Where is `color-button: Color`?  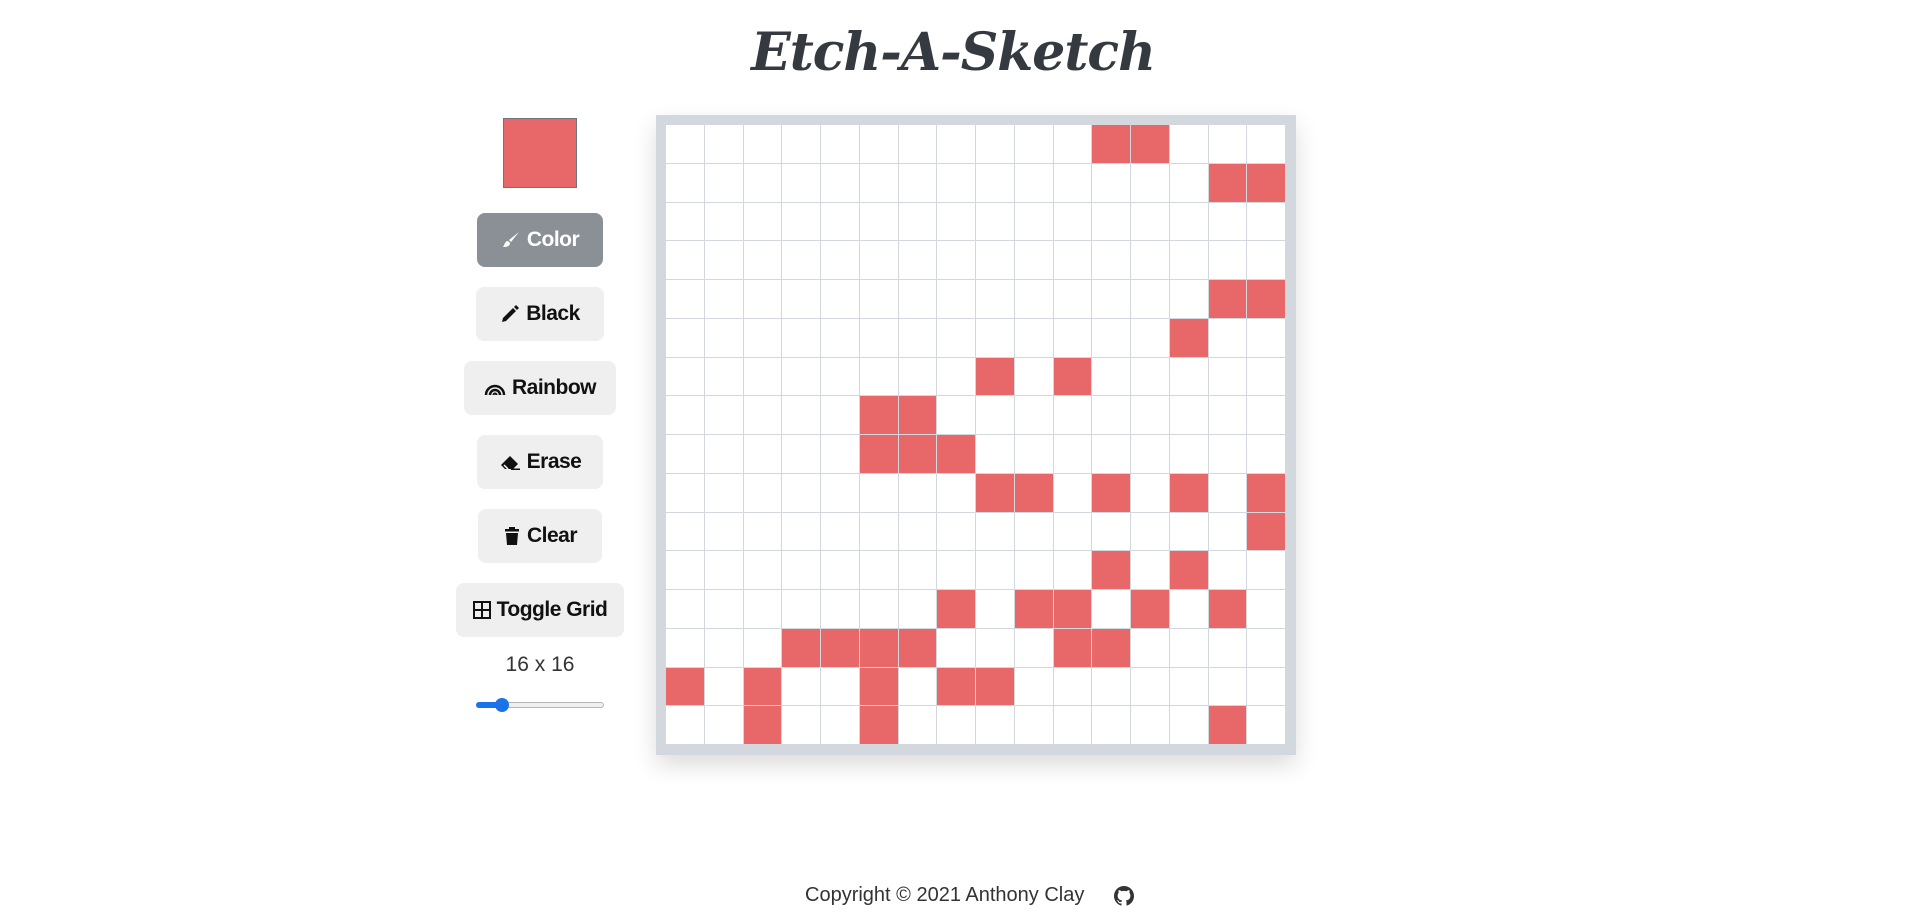
color-button: Color is located at coordinates (540, 240).